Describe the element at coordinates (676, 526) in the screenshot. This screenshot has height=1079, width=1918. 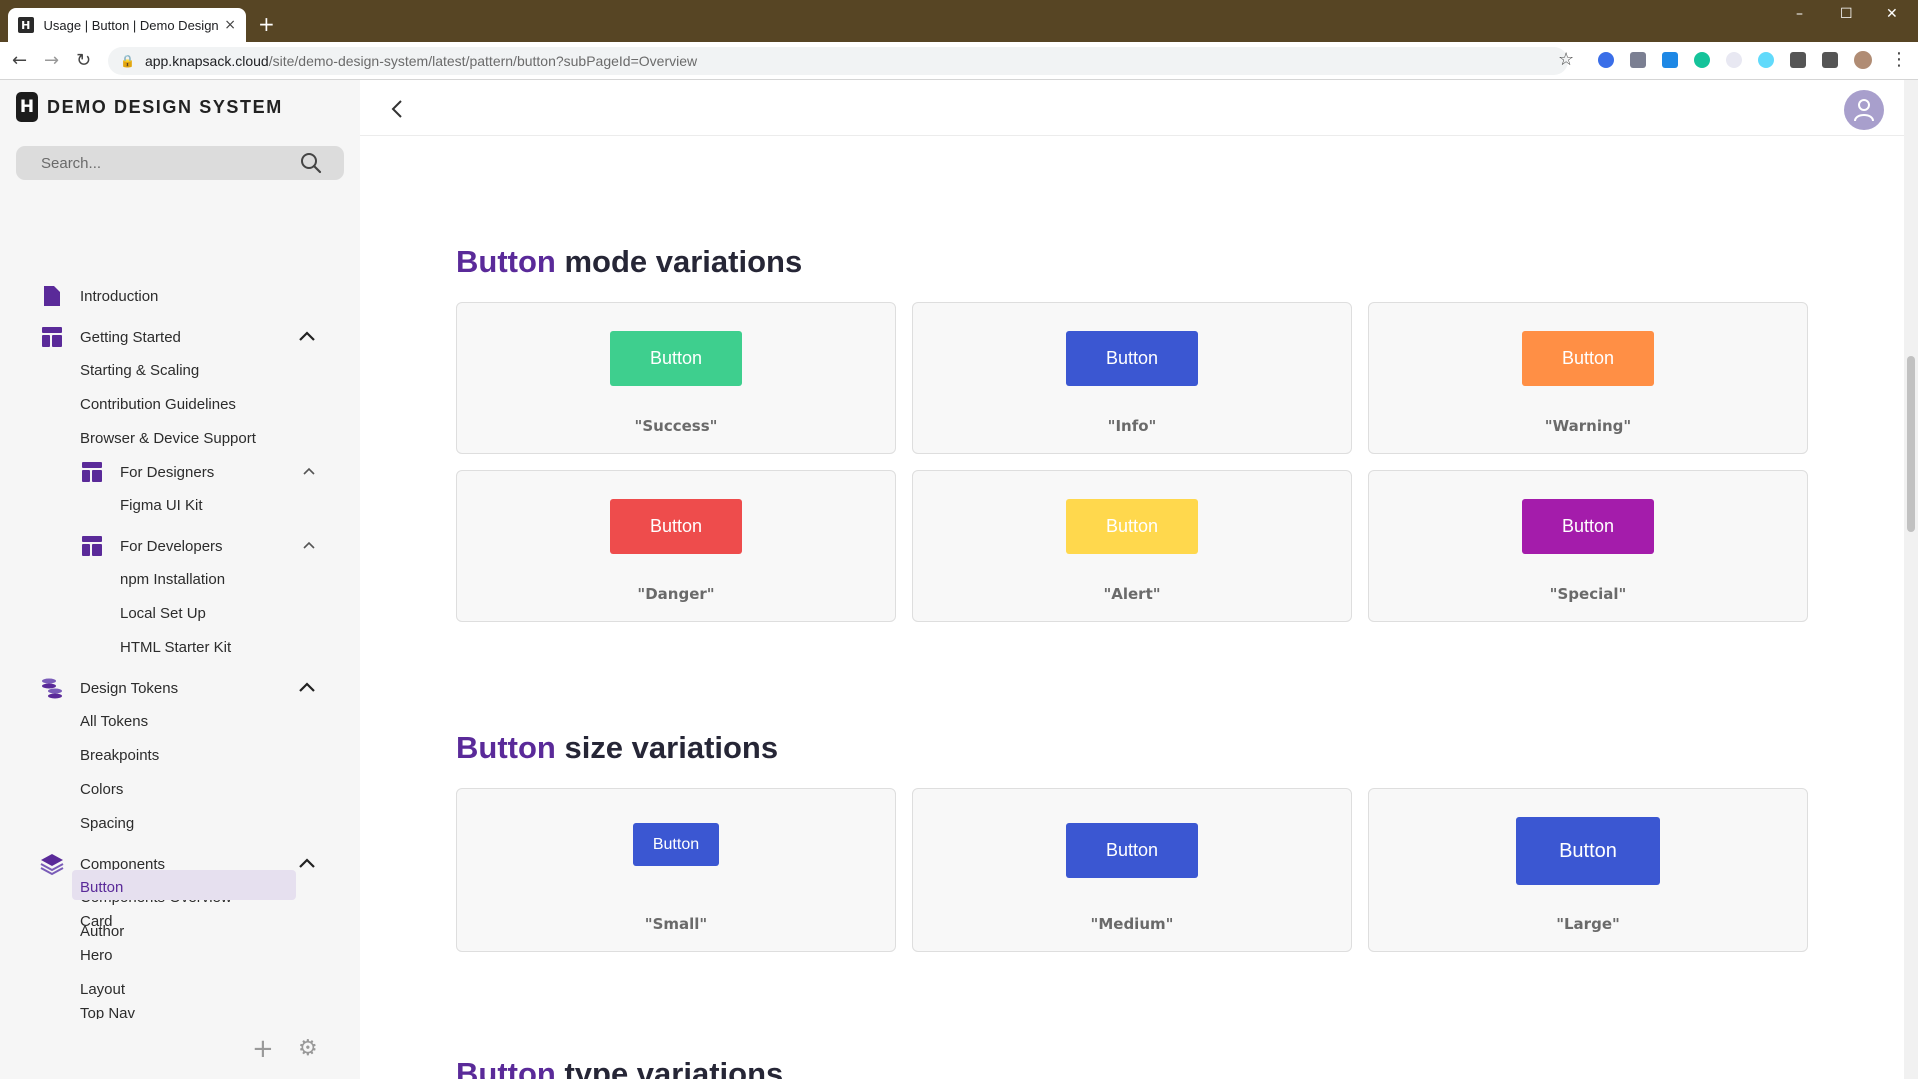
I see `danger-demo-button: Button` at that location.